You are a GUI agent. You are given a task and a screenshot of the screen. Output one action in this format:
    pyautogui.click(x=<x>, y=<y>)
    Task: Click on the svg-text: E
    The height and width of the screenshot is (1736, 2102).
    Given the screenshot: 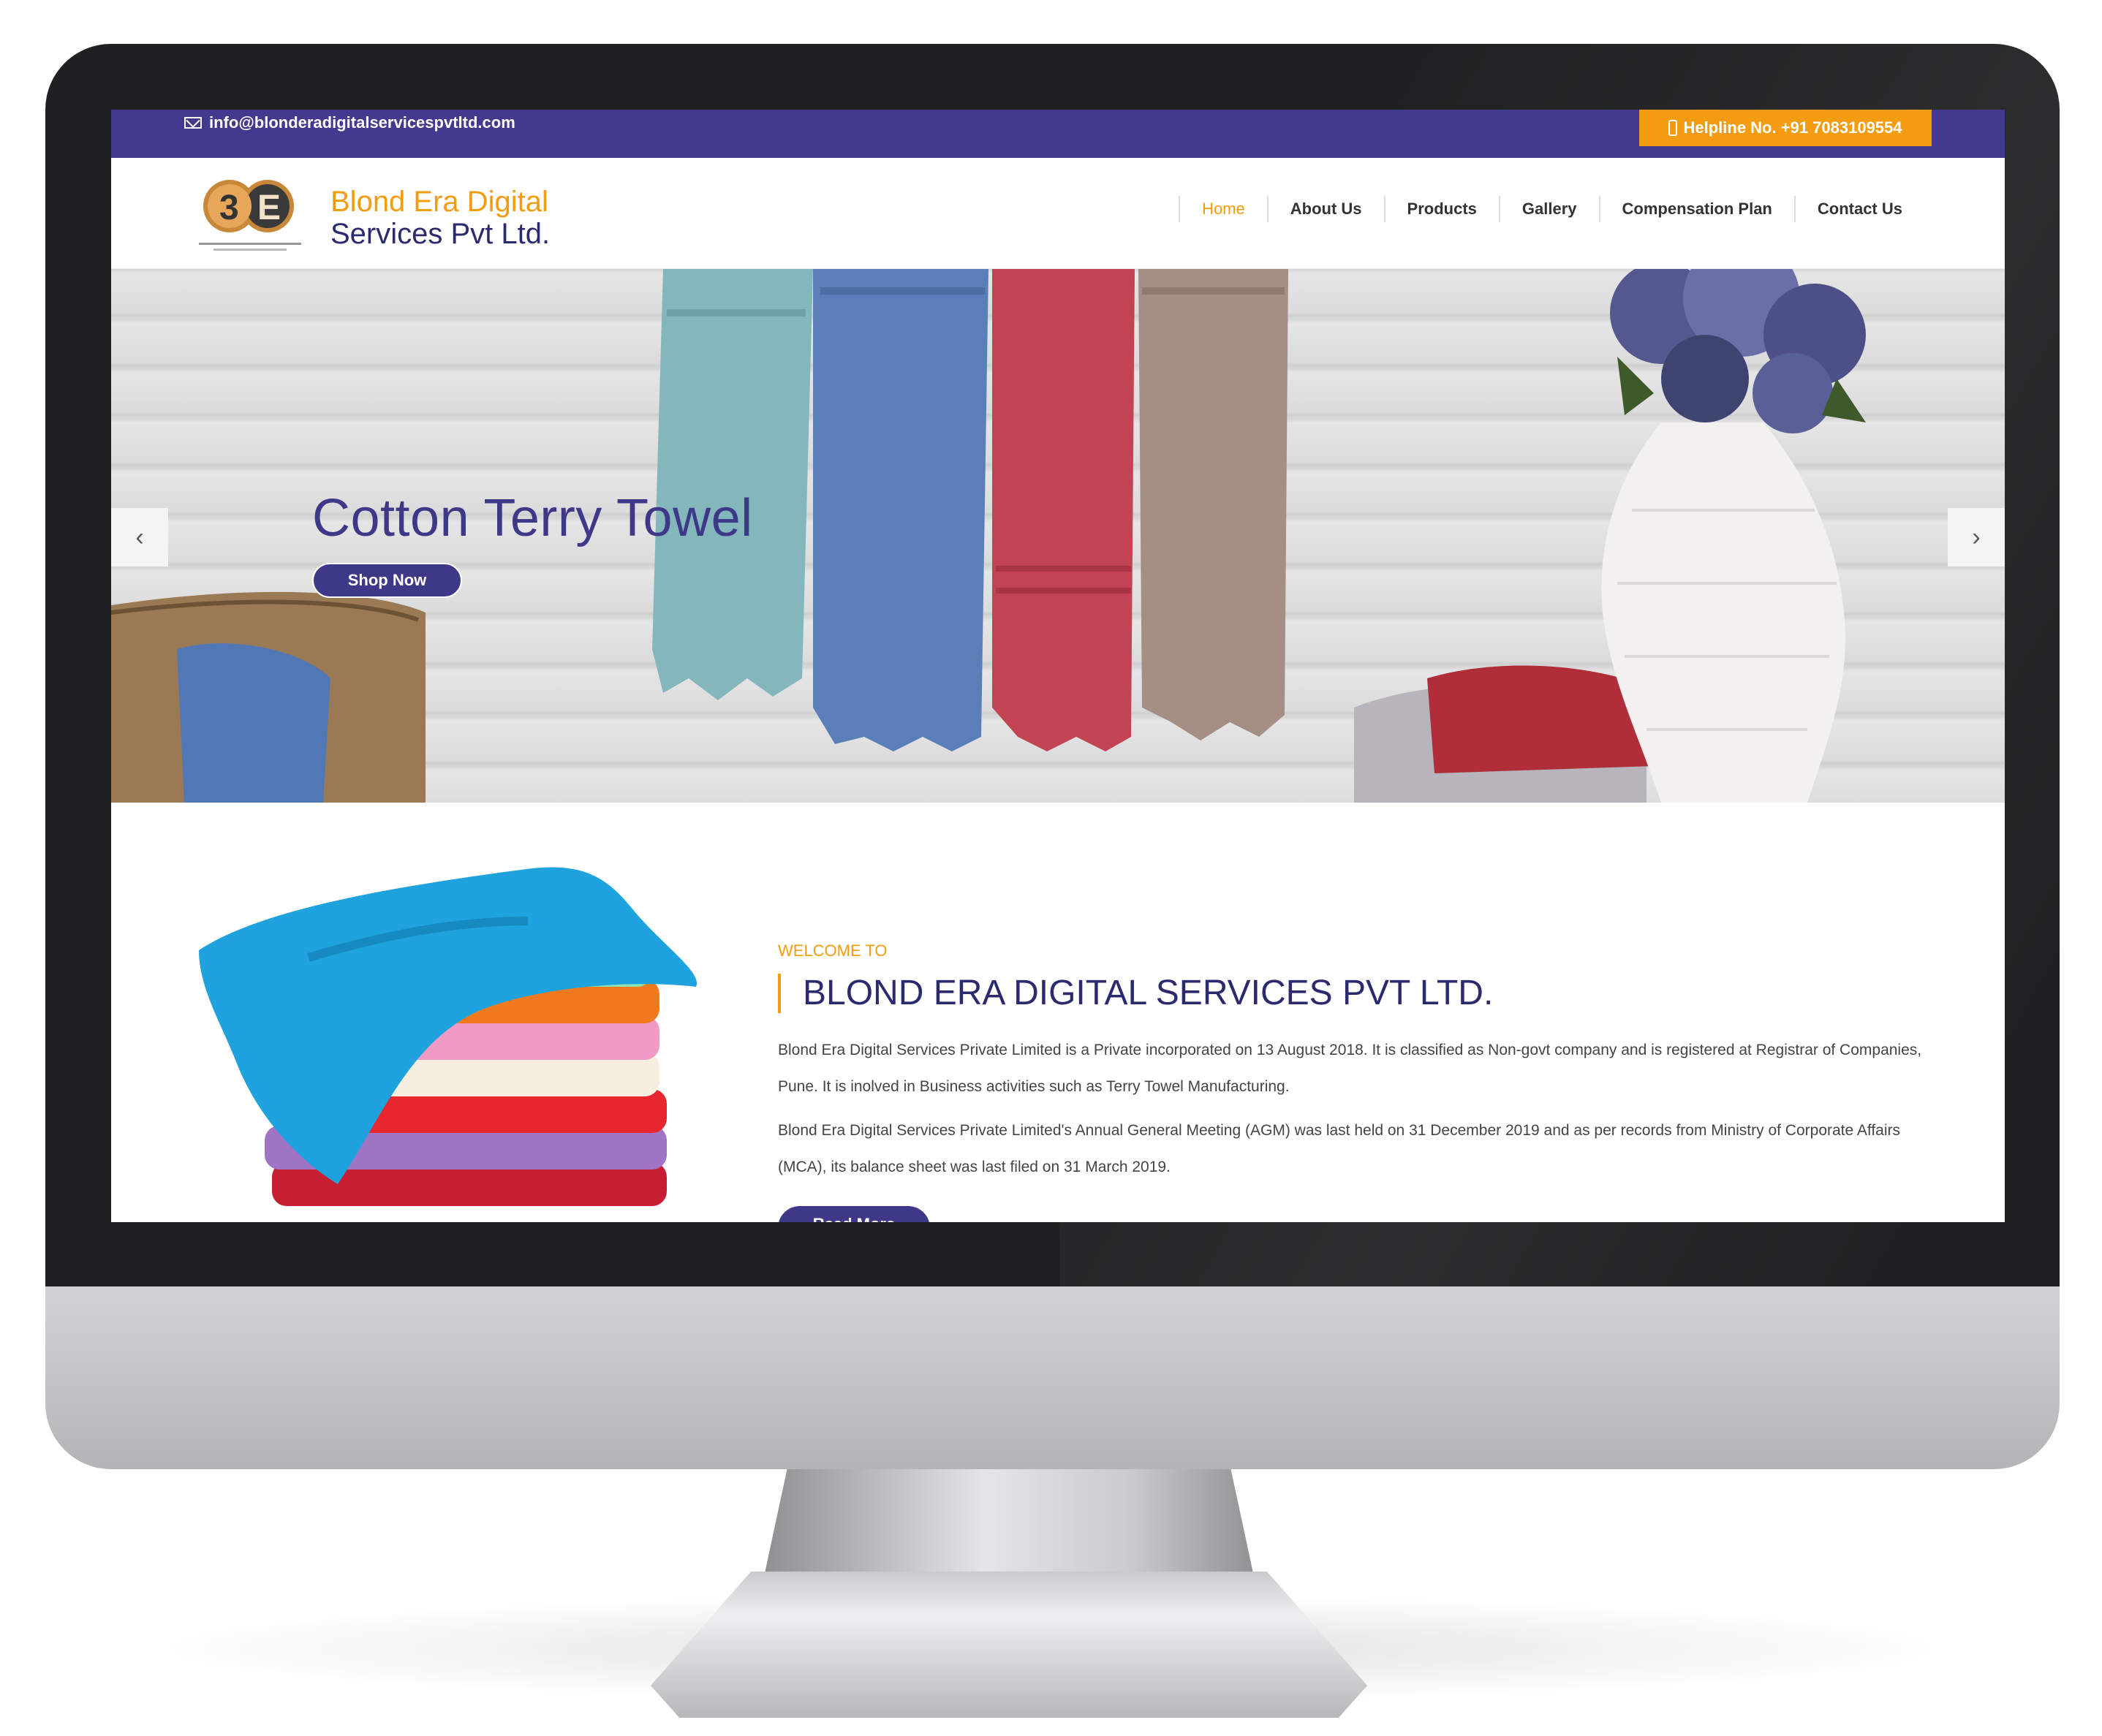 What is the action you would take?
    pyautogui.click(x=269, y=208)
    